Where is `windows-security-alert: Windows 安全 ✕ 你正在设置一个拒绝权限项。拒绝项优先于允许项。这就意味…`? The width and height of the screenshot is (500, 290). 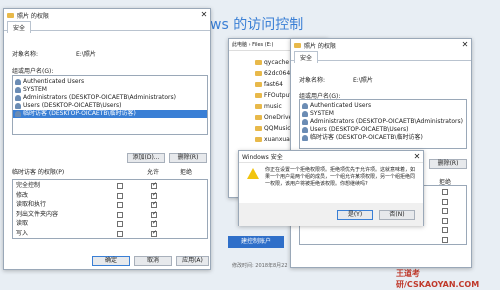
windows-security-alert: Windows 安全 ✕ 你正在设置一个拒绝权限项。拒绝项优先于允许项。这就意味… is located at coordinates (331, 188).